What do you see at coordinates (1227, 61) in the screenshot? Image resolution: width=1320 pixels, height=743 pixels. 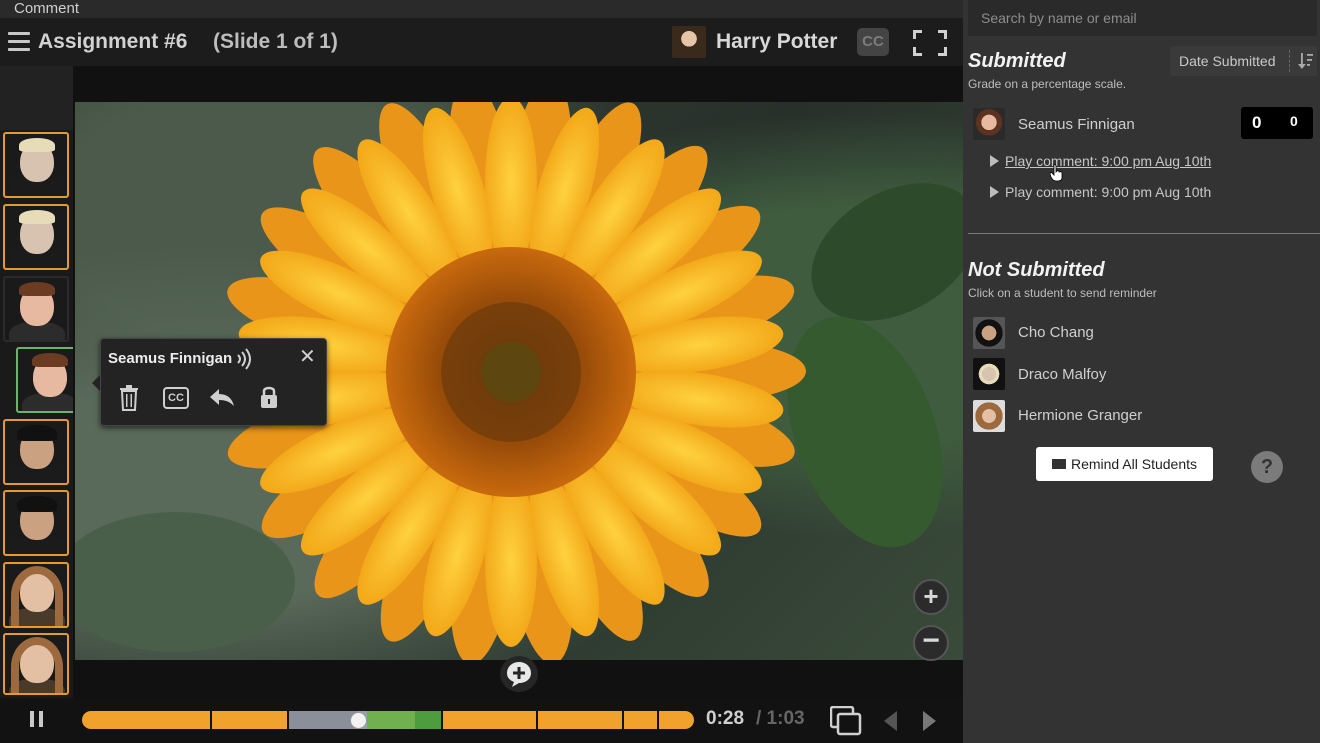 I see `sort-label: Date Submitted` at bounding box center [1227, 61].